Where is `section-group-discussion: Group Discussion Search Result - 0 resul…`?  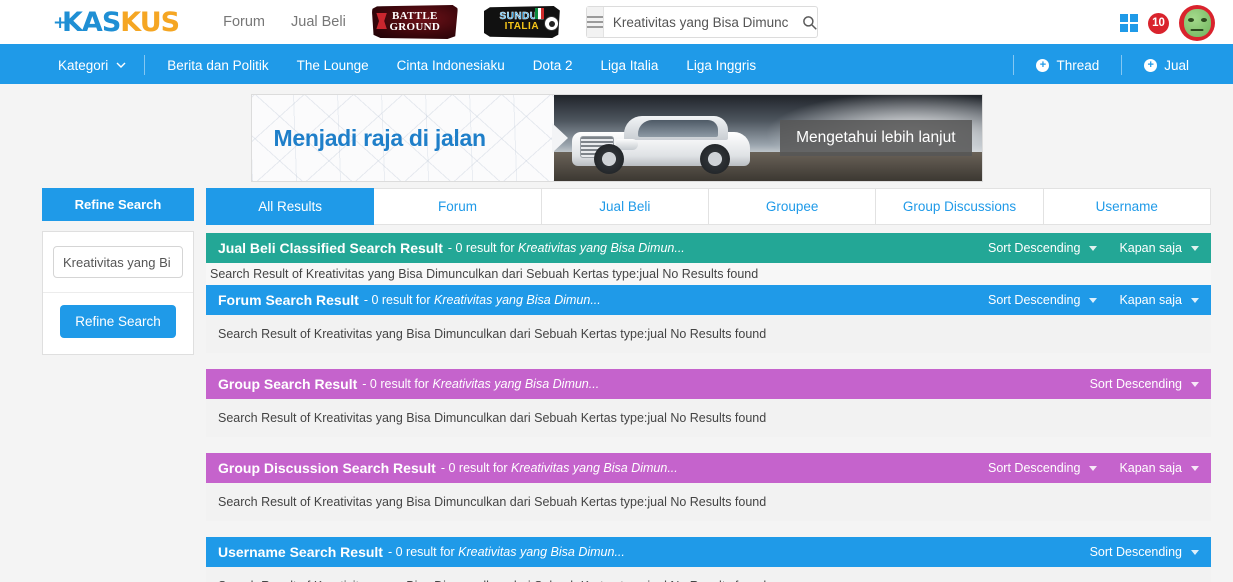 section-group-discussion: Group Discussion Search Result - 0 resul… is located at coordinates (708, 487).